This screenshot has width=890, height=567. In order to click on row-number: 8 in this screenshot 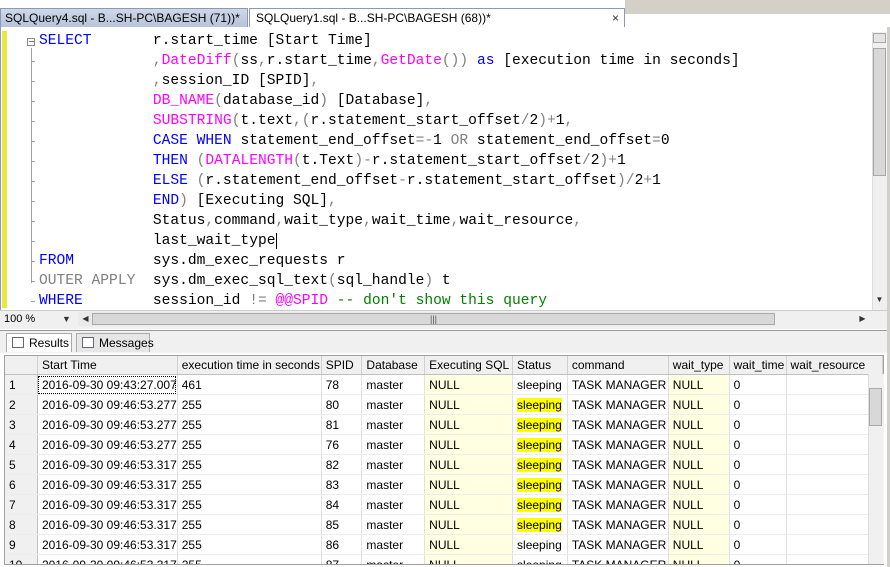, I will do `click(21, 524)`.